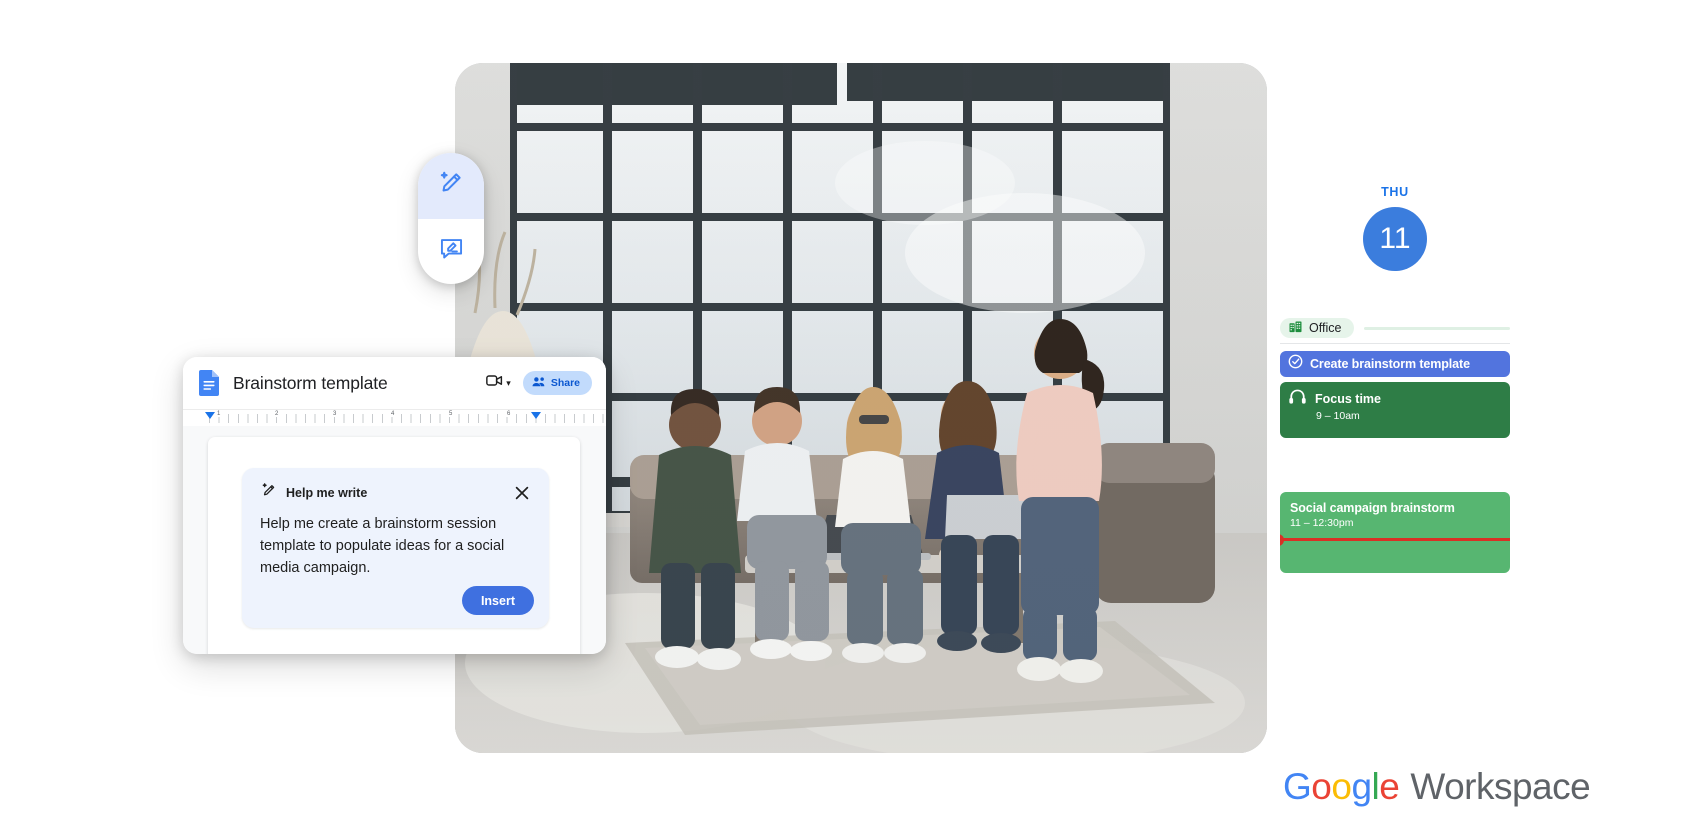  Describe the element at coordinates (1297, 786) in the screenshot. I see `logo-letter-g1: G` at that location.